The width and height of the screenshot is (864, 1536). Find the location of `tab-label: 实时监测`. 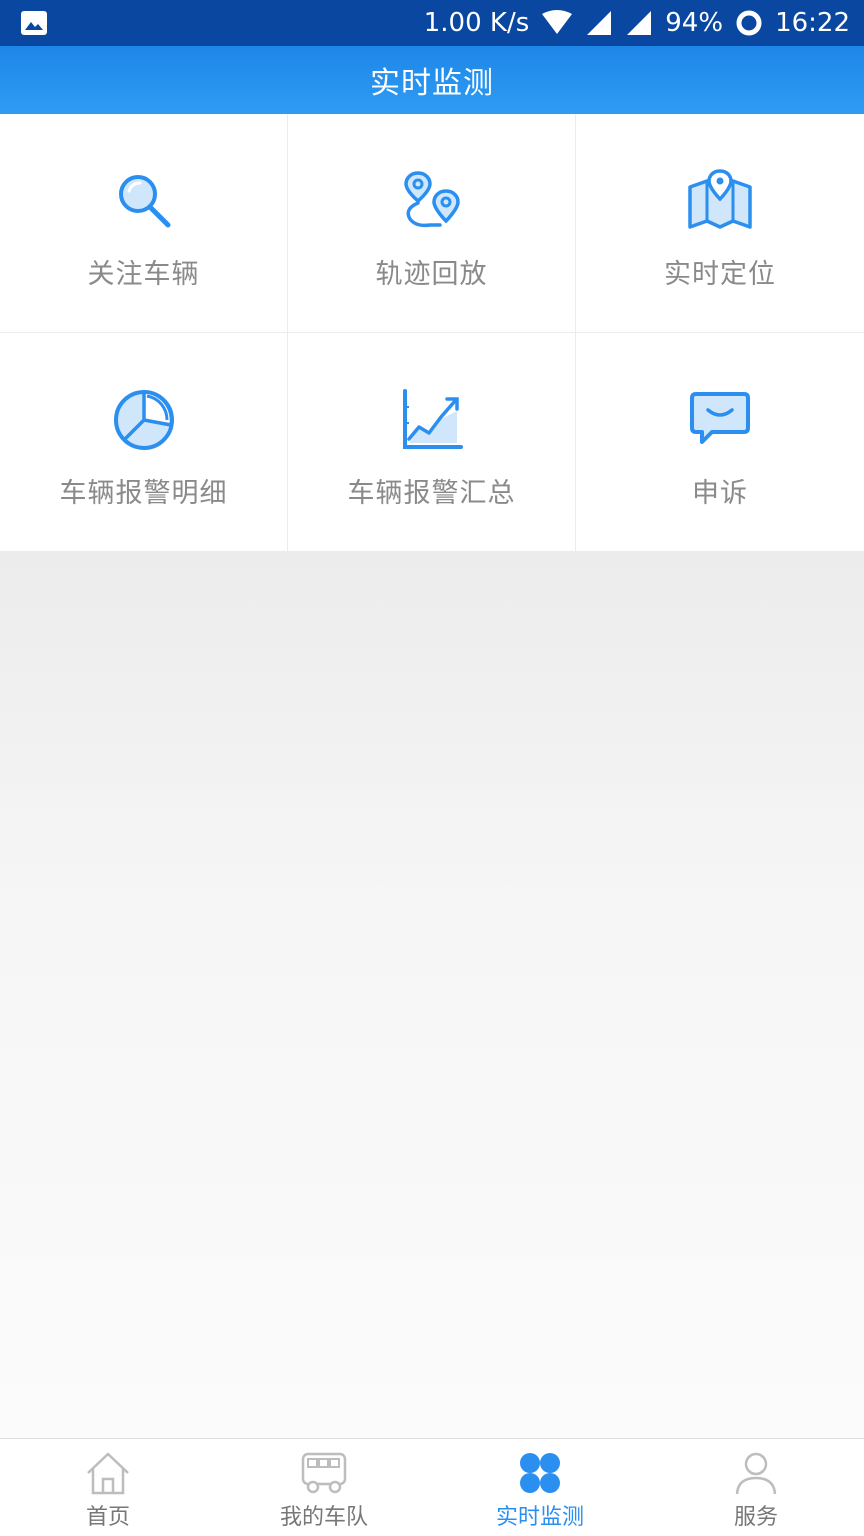

tab-label: 实时监测 is located at coordinates (539, 1517).